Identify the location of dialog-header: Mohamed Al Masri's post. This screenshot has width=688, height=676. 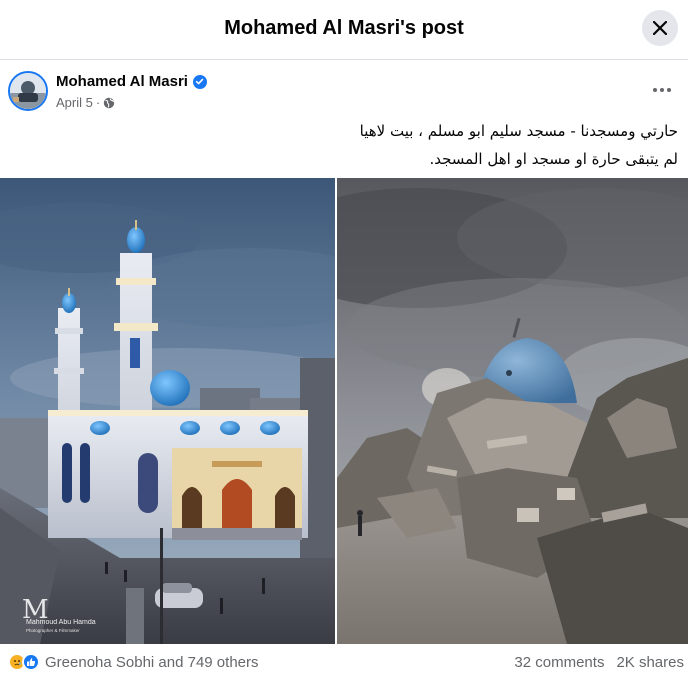
(344, 30).